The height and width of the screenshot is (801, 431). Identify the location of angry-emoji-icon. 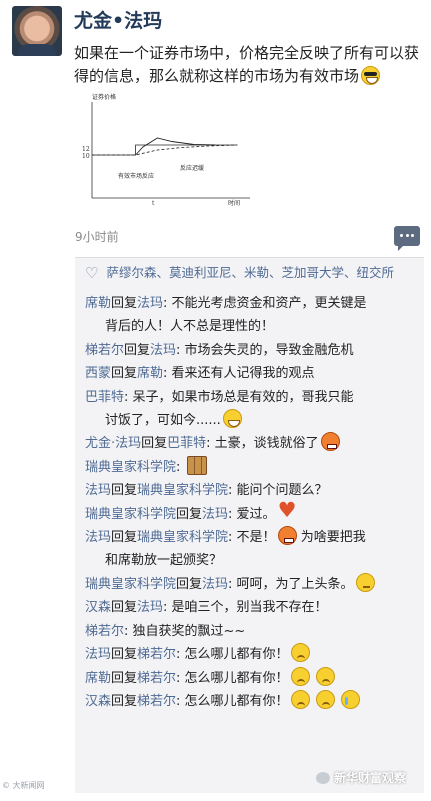
(287, 536).